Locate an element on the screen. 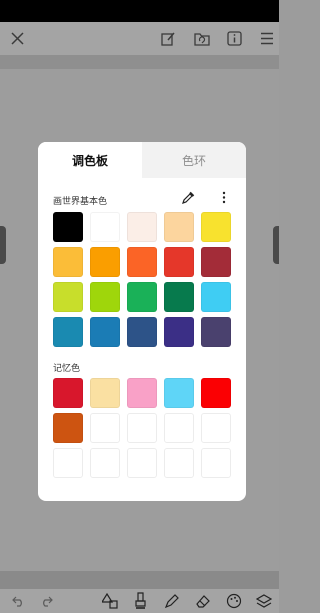  shapes-icon is located at coordinates (110, 601).